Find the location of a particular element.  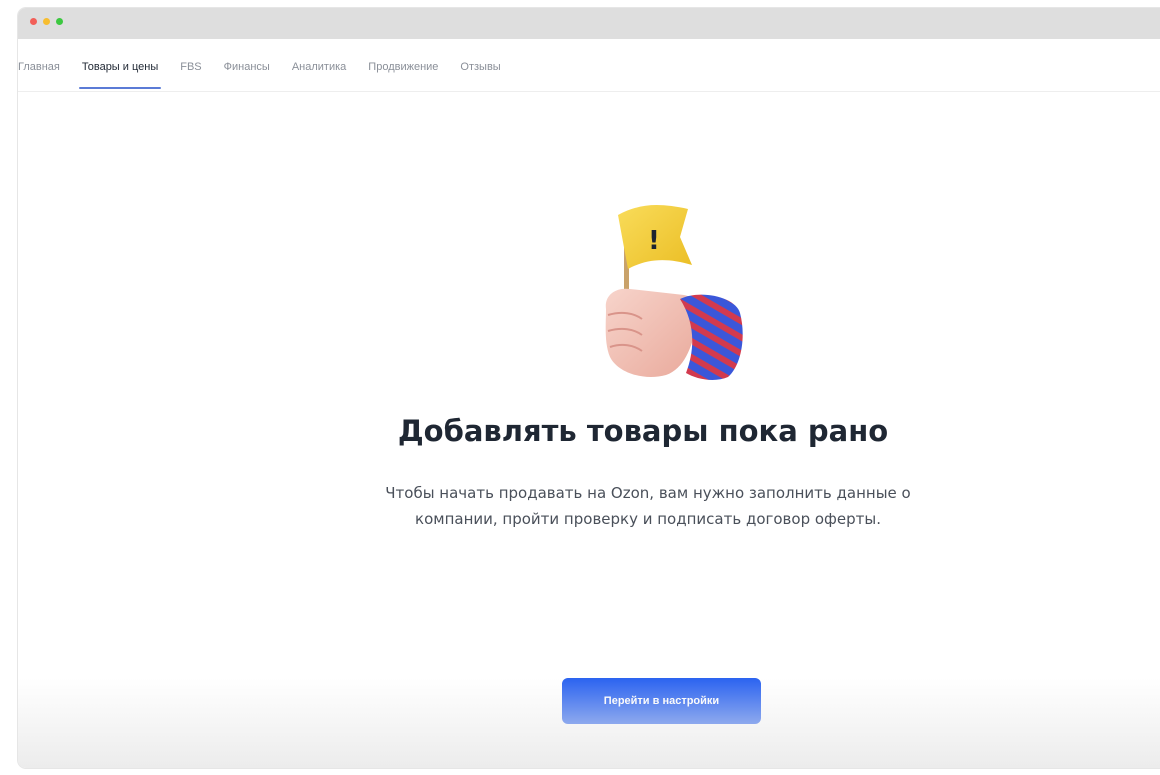

close-window-button is located at coordinates (33, 21).